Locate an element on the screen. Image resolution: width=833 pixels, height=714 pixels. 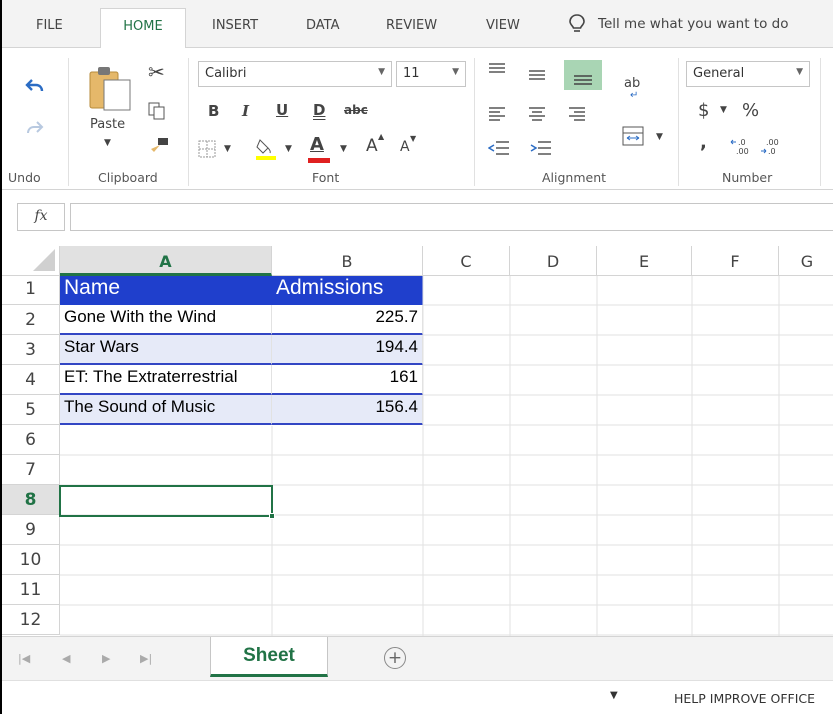
tab-data: DATA is located at coordinates (323, 25).